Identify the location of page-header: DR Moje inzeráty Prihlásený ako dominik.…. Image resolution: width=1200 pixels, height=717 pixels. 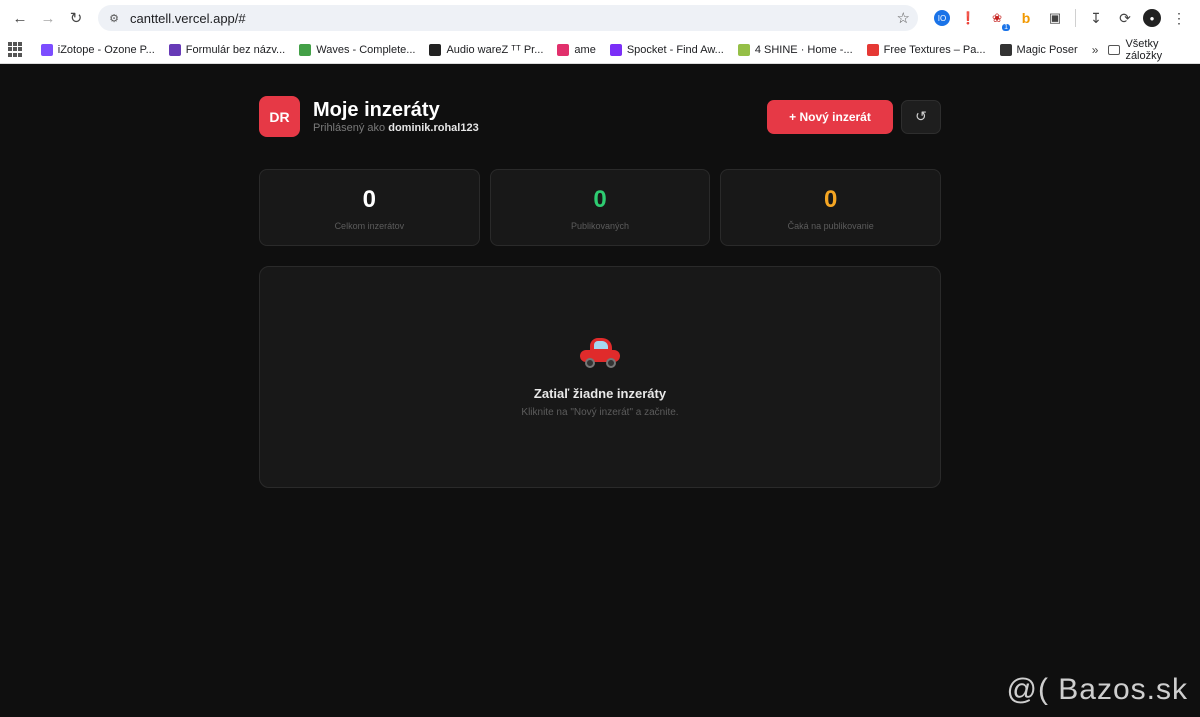
(600, 116).